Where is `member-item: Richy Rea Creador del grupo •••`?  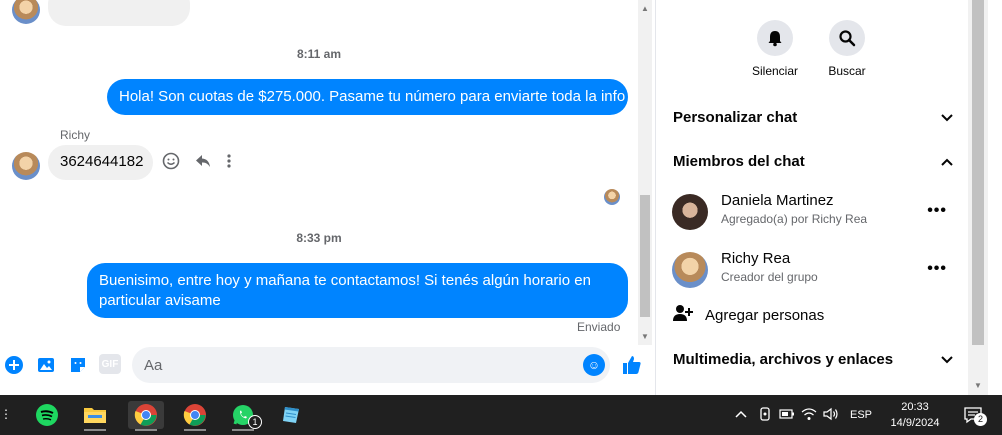 member-item: Richy Rea Creador del grupo ••• is located at coordinates (814, 272).